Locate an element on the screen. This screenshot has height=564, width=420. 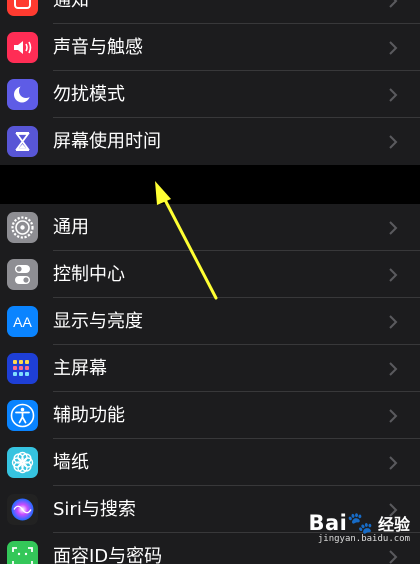
settings-row-label: 通知 is located at coordinates (71, 5).